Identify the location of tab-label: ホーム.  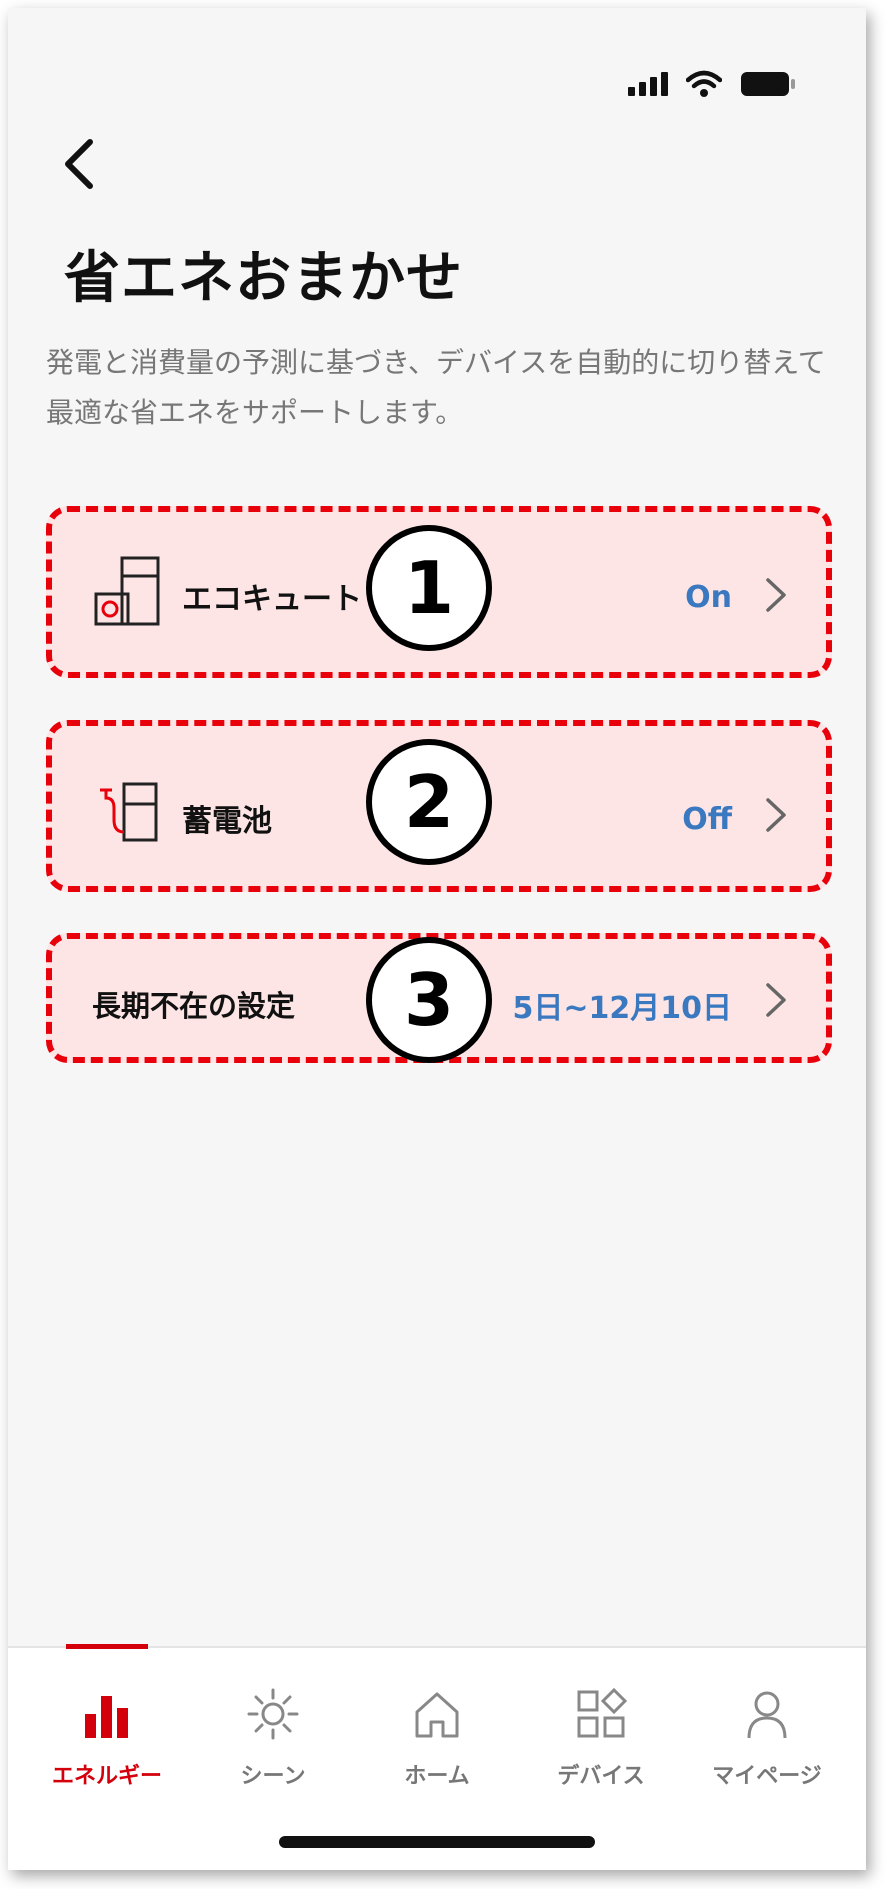
(437, 1776).